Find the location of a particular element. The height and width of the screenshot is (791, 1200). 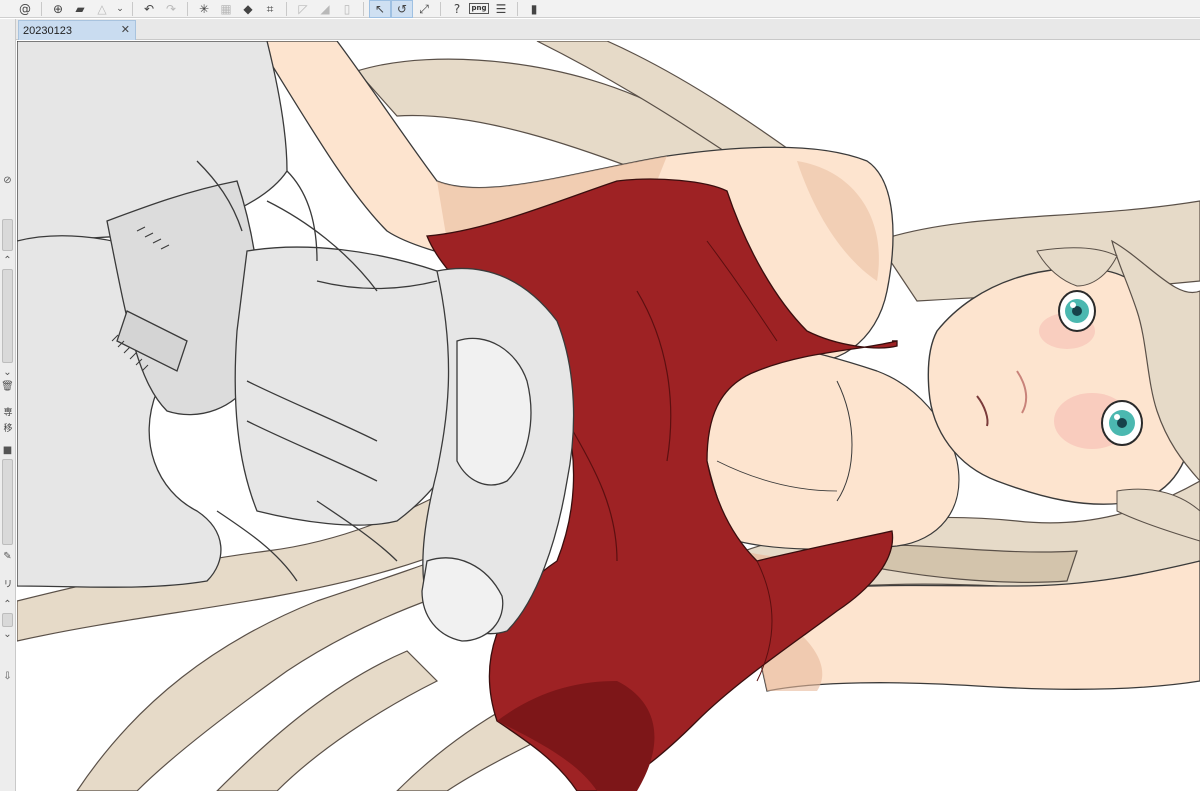

open-folder-icon: ▰ is located at coordinates (80, 9).